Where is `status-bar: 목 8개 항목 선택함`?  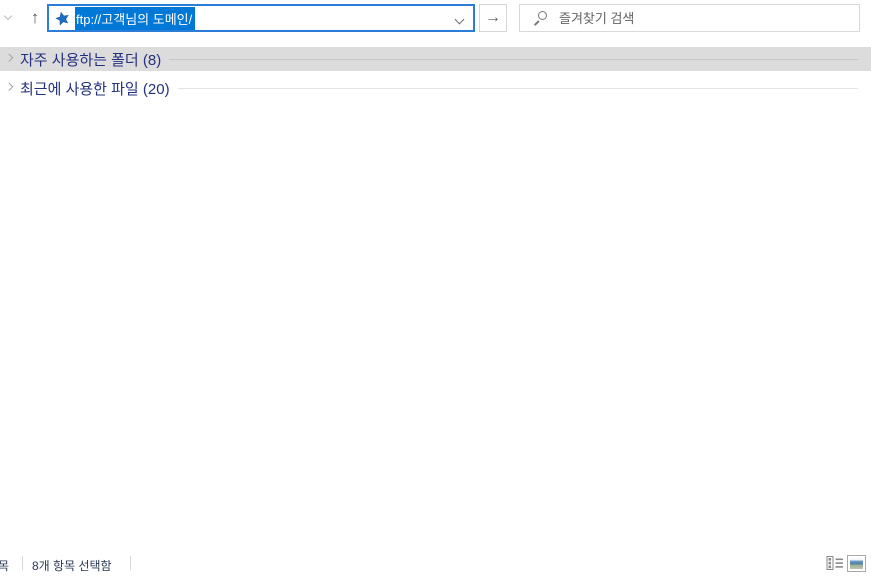 status-bar: 목 8개 항목 선택함 is located at coordinates (435, 564).